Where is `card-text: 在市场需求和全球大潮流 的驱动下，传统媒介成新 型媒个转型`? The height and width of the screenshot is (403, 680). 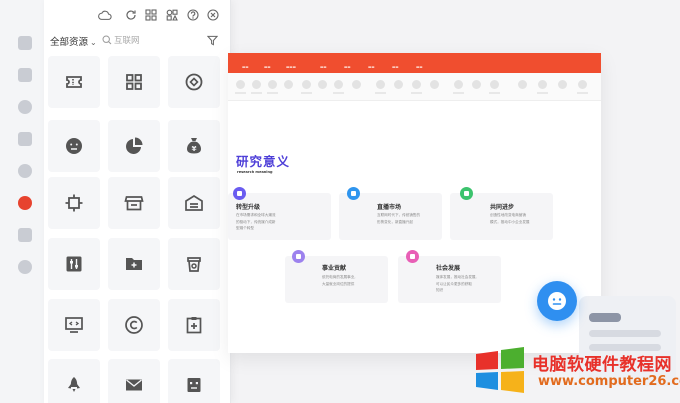 card-text: 在市场需求和全球大潮流 的驱动下，传统媒介成新 型媒个转型 is located at coordinates (256, 221).